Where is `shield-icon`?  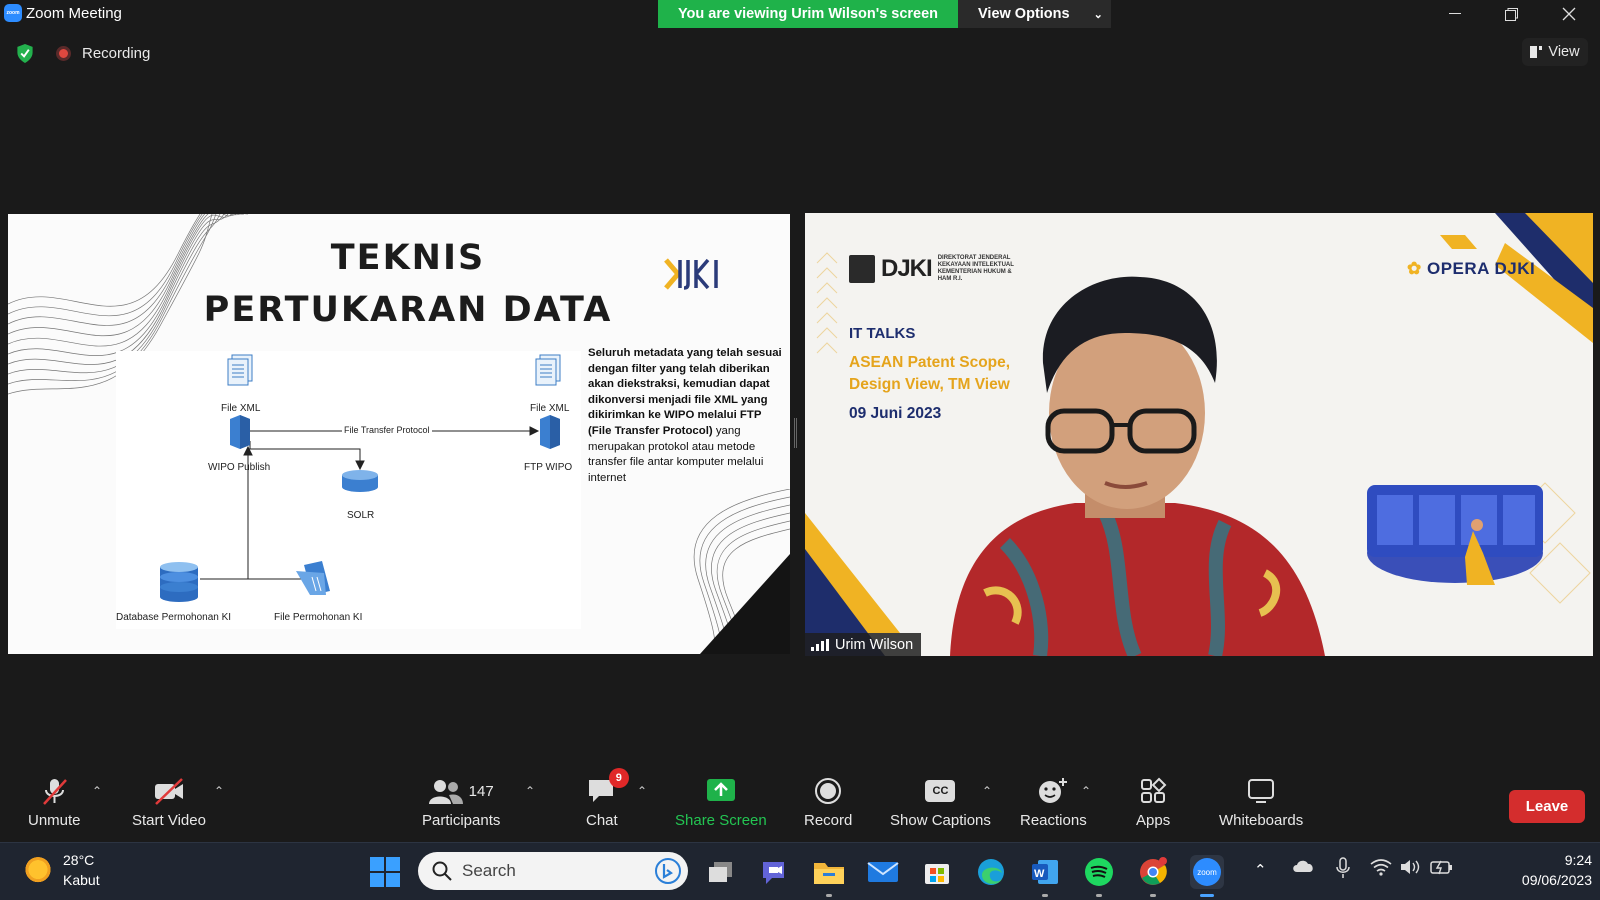
shield-icon is located at coordinates (25, 53).